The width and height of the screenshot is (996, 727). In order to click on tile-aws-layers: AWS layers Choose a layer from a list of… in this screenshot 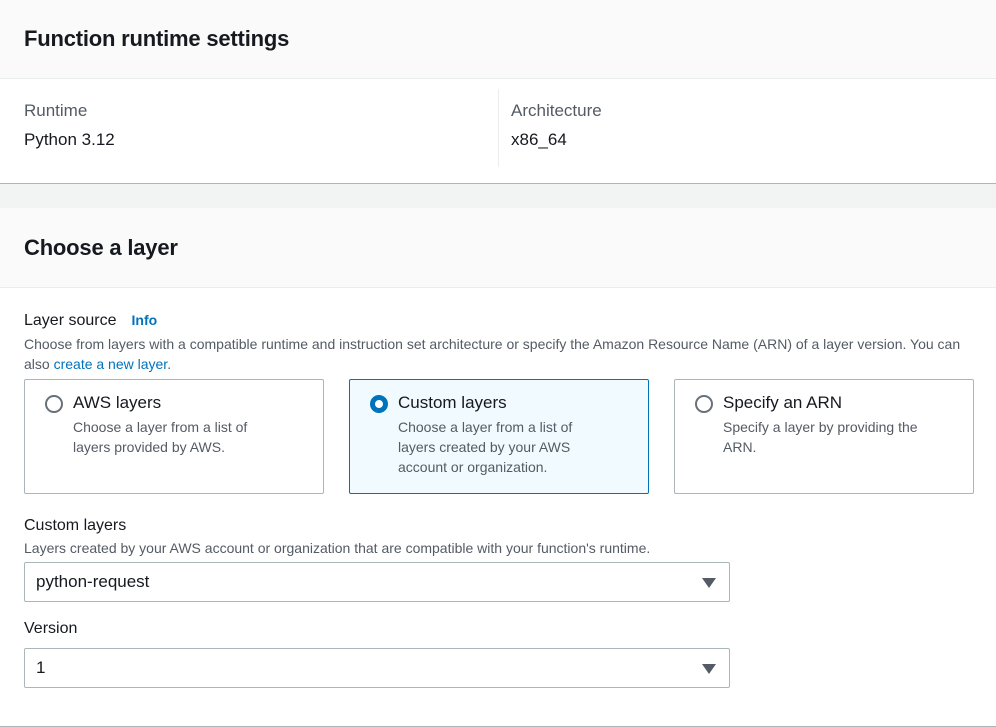, I will do `click(174, 436)`.